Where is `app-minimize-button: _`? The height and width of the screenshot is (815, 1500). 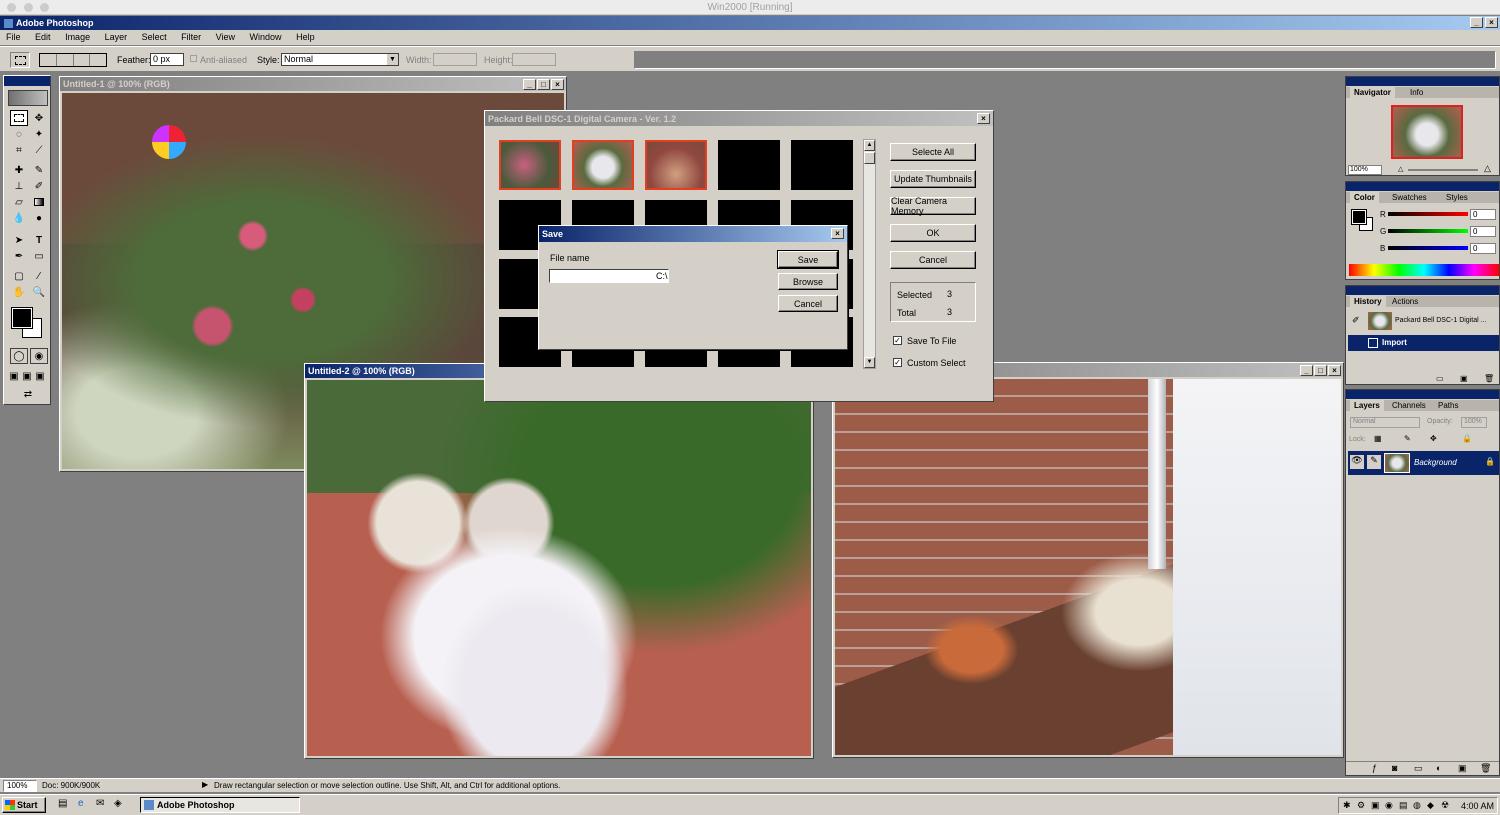
app-minimize-button: _ is located at coordinates (1476, 22).